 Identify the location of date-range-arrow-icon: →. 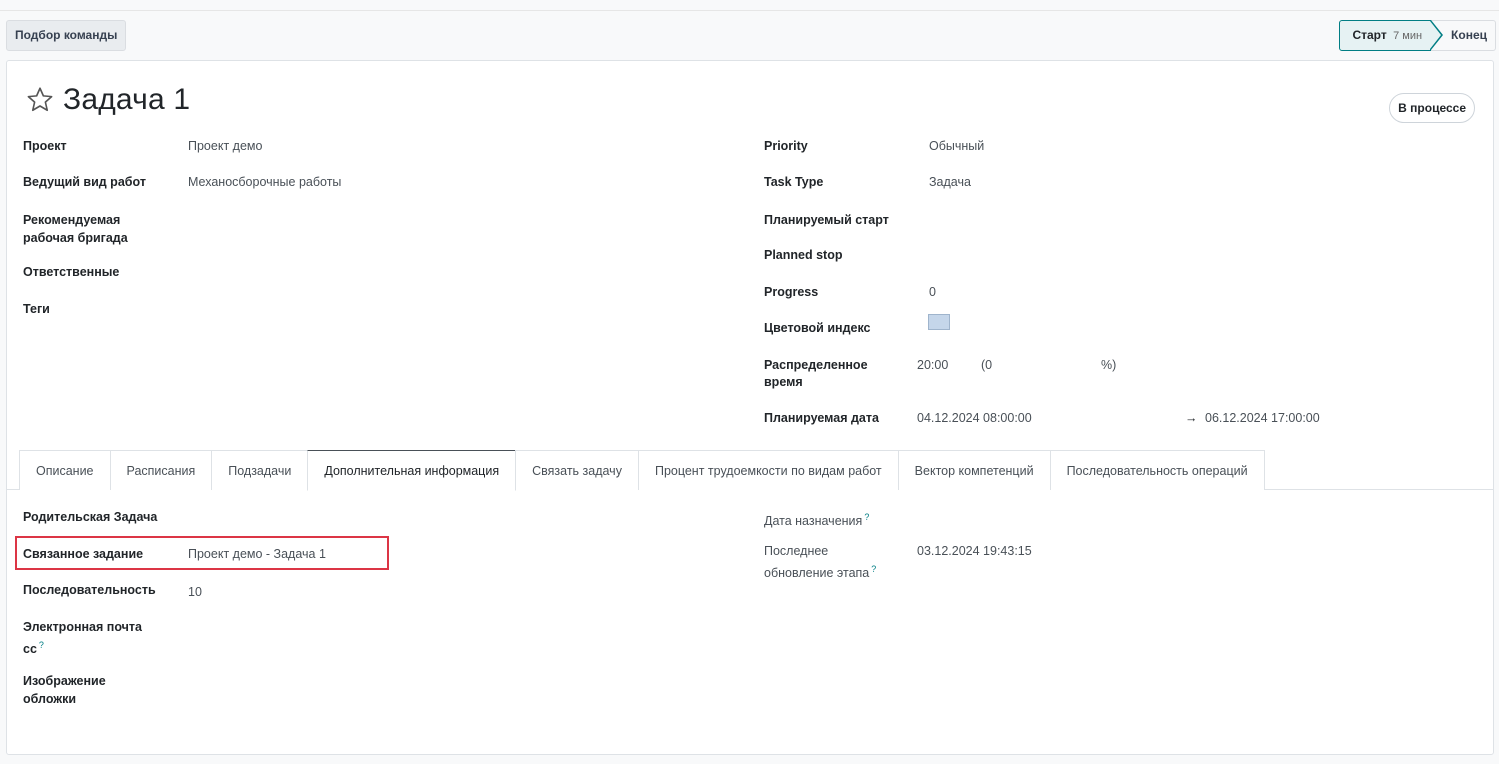
(1191, 418).